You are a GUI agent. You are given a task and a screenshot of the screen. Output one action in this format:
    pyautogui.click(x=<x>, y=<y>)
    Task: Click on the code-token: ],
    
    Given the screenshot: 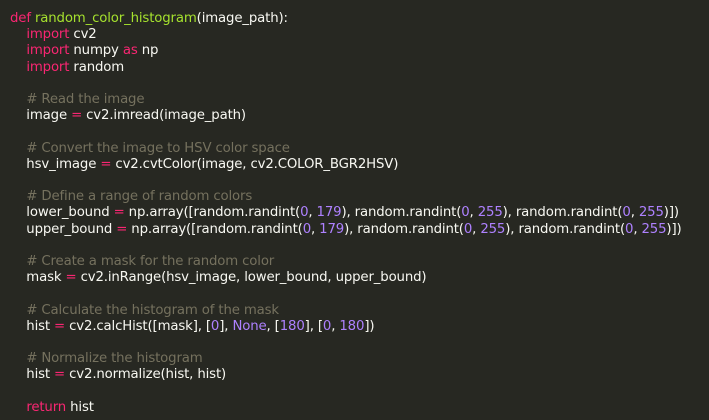 What is the action you would take?
    pyautogui.click(x=226, y=326)
    